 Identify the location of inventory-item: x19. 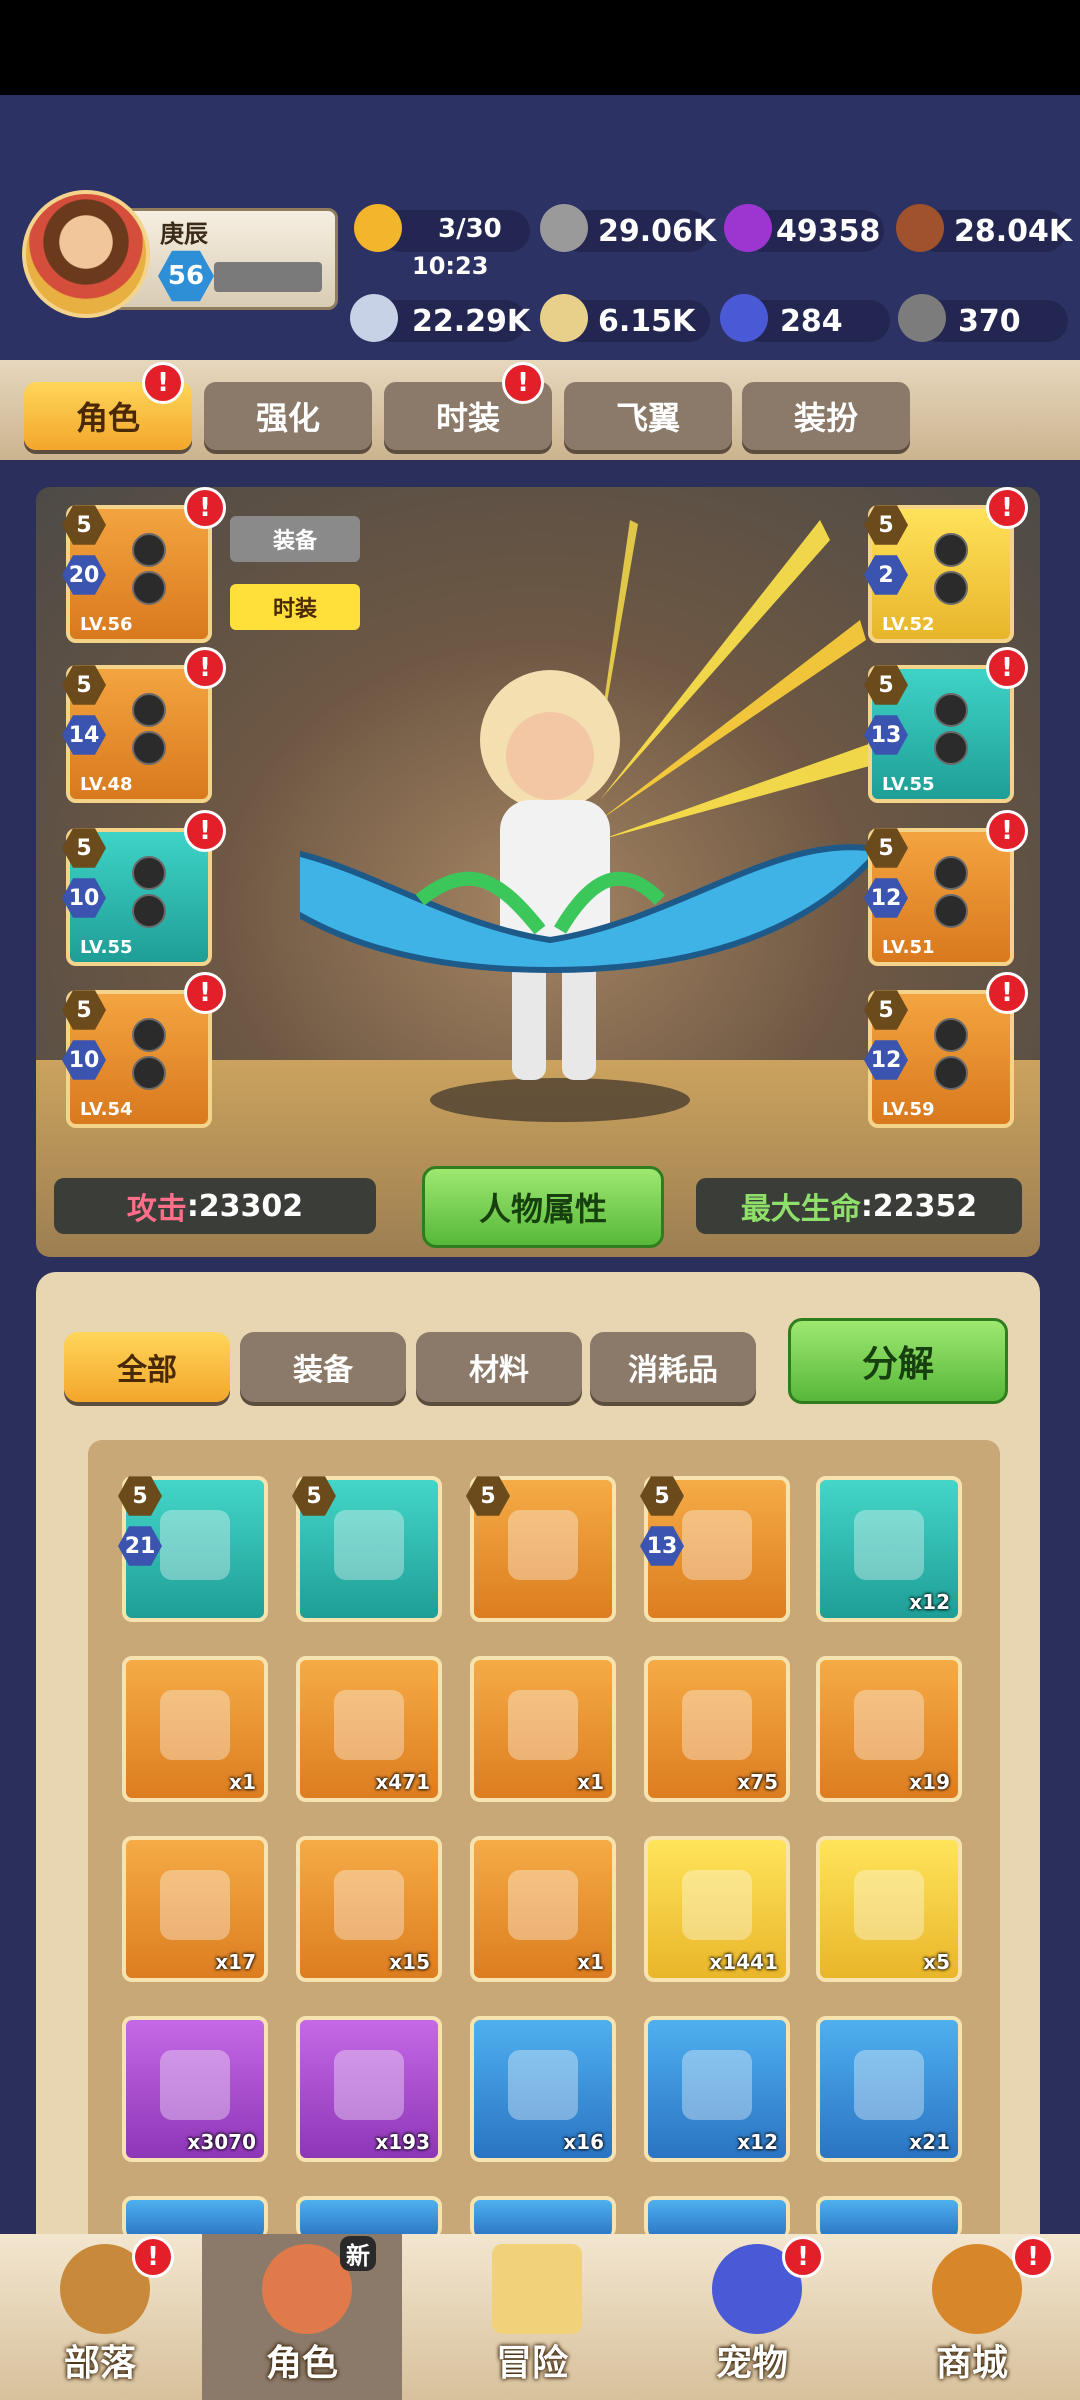
(889, 1729).